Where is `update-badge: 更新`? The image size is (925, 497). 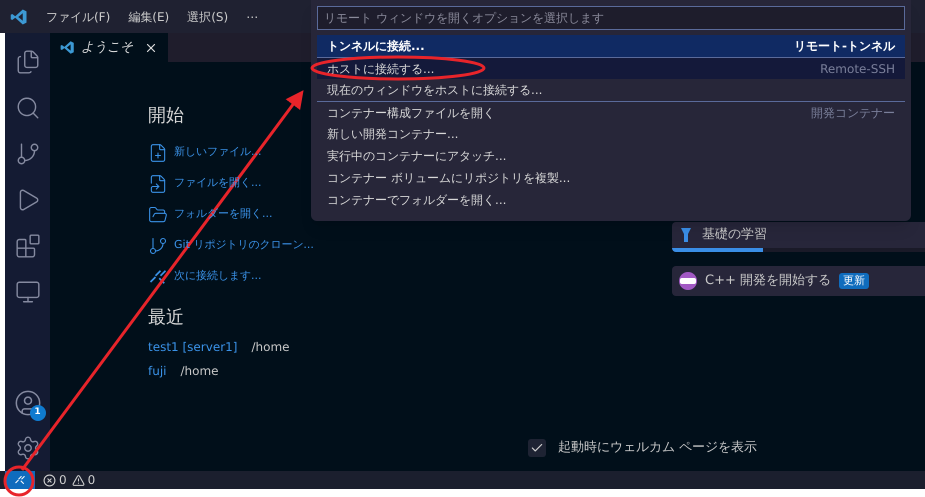
update-badge: 更新 is located at coordinates (854, 281).